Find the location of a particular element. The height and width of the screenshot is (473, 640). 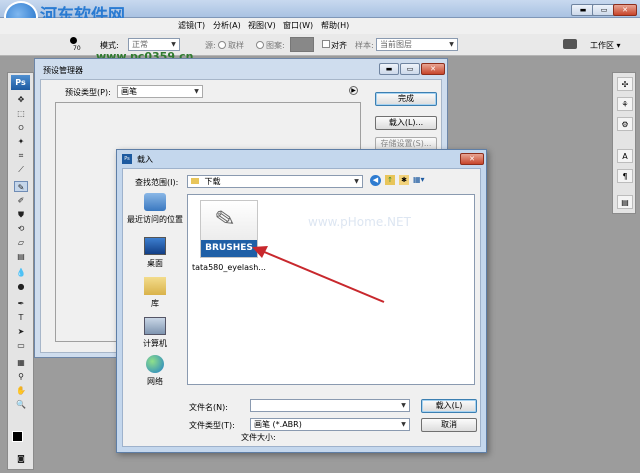

annotation-arrow is located at coordinates (318, 274).